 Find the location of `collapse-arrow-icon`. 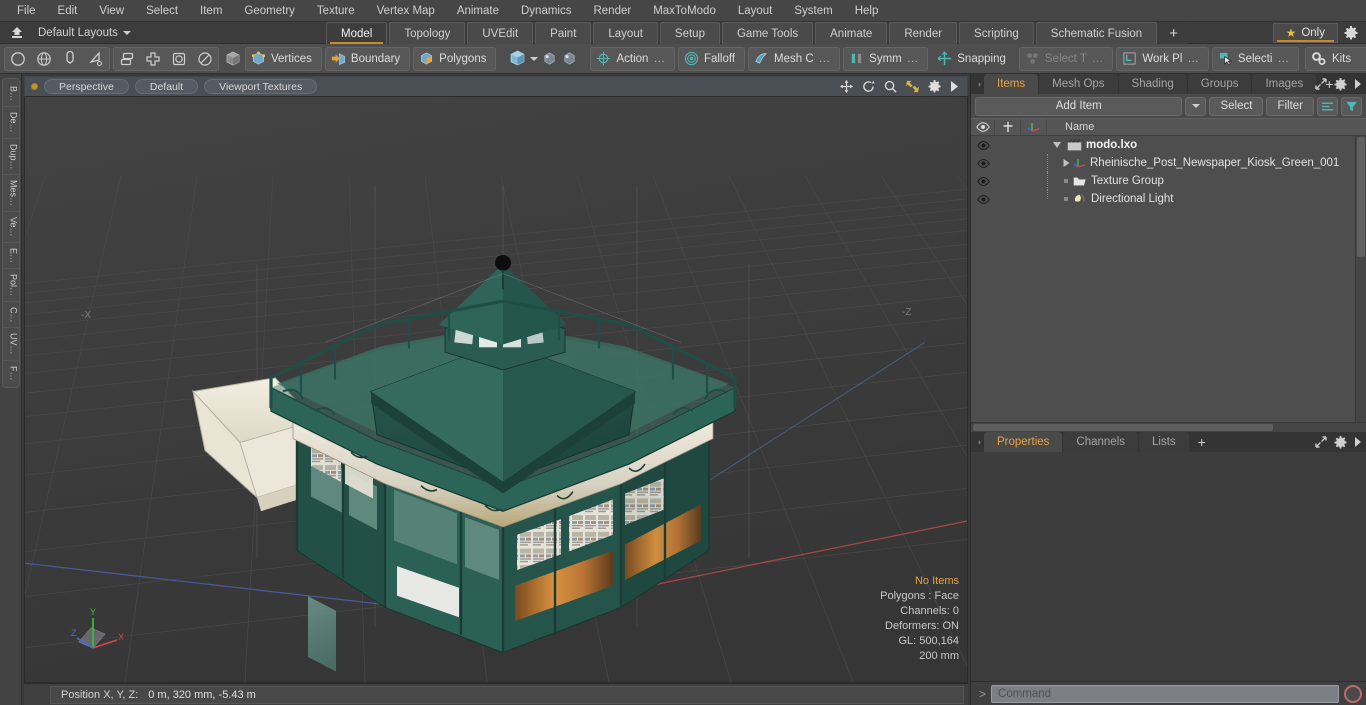

collapse-arrow-icon is located at coordinates (1066, 163).